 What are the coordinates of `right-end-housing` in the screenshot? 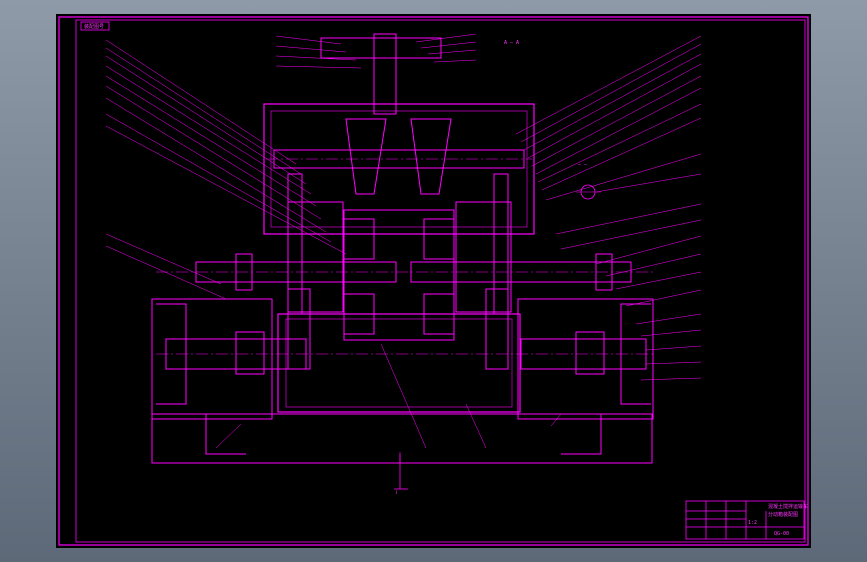 It's located at (585, 359).